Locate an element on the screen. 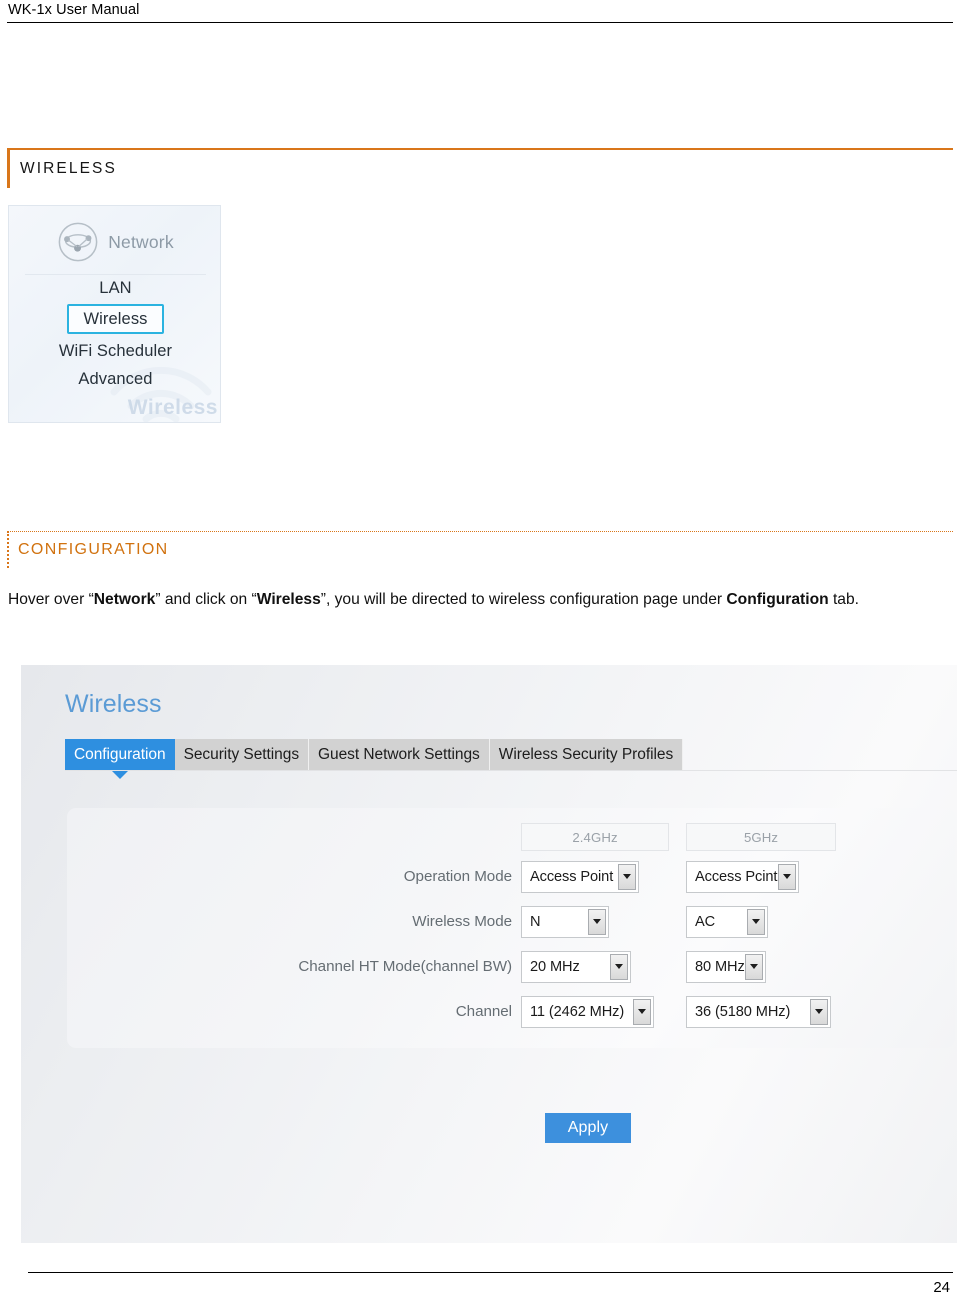 This screenshot has width=960, height=1307. watermark-text: Wireless is located at coordinates (172, 407).